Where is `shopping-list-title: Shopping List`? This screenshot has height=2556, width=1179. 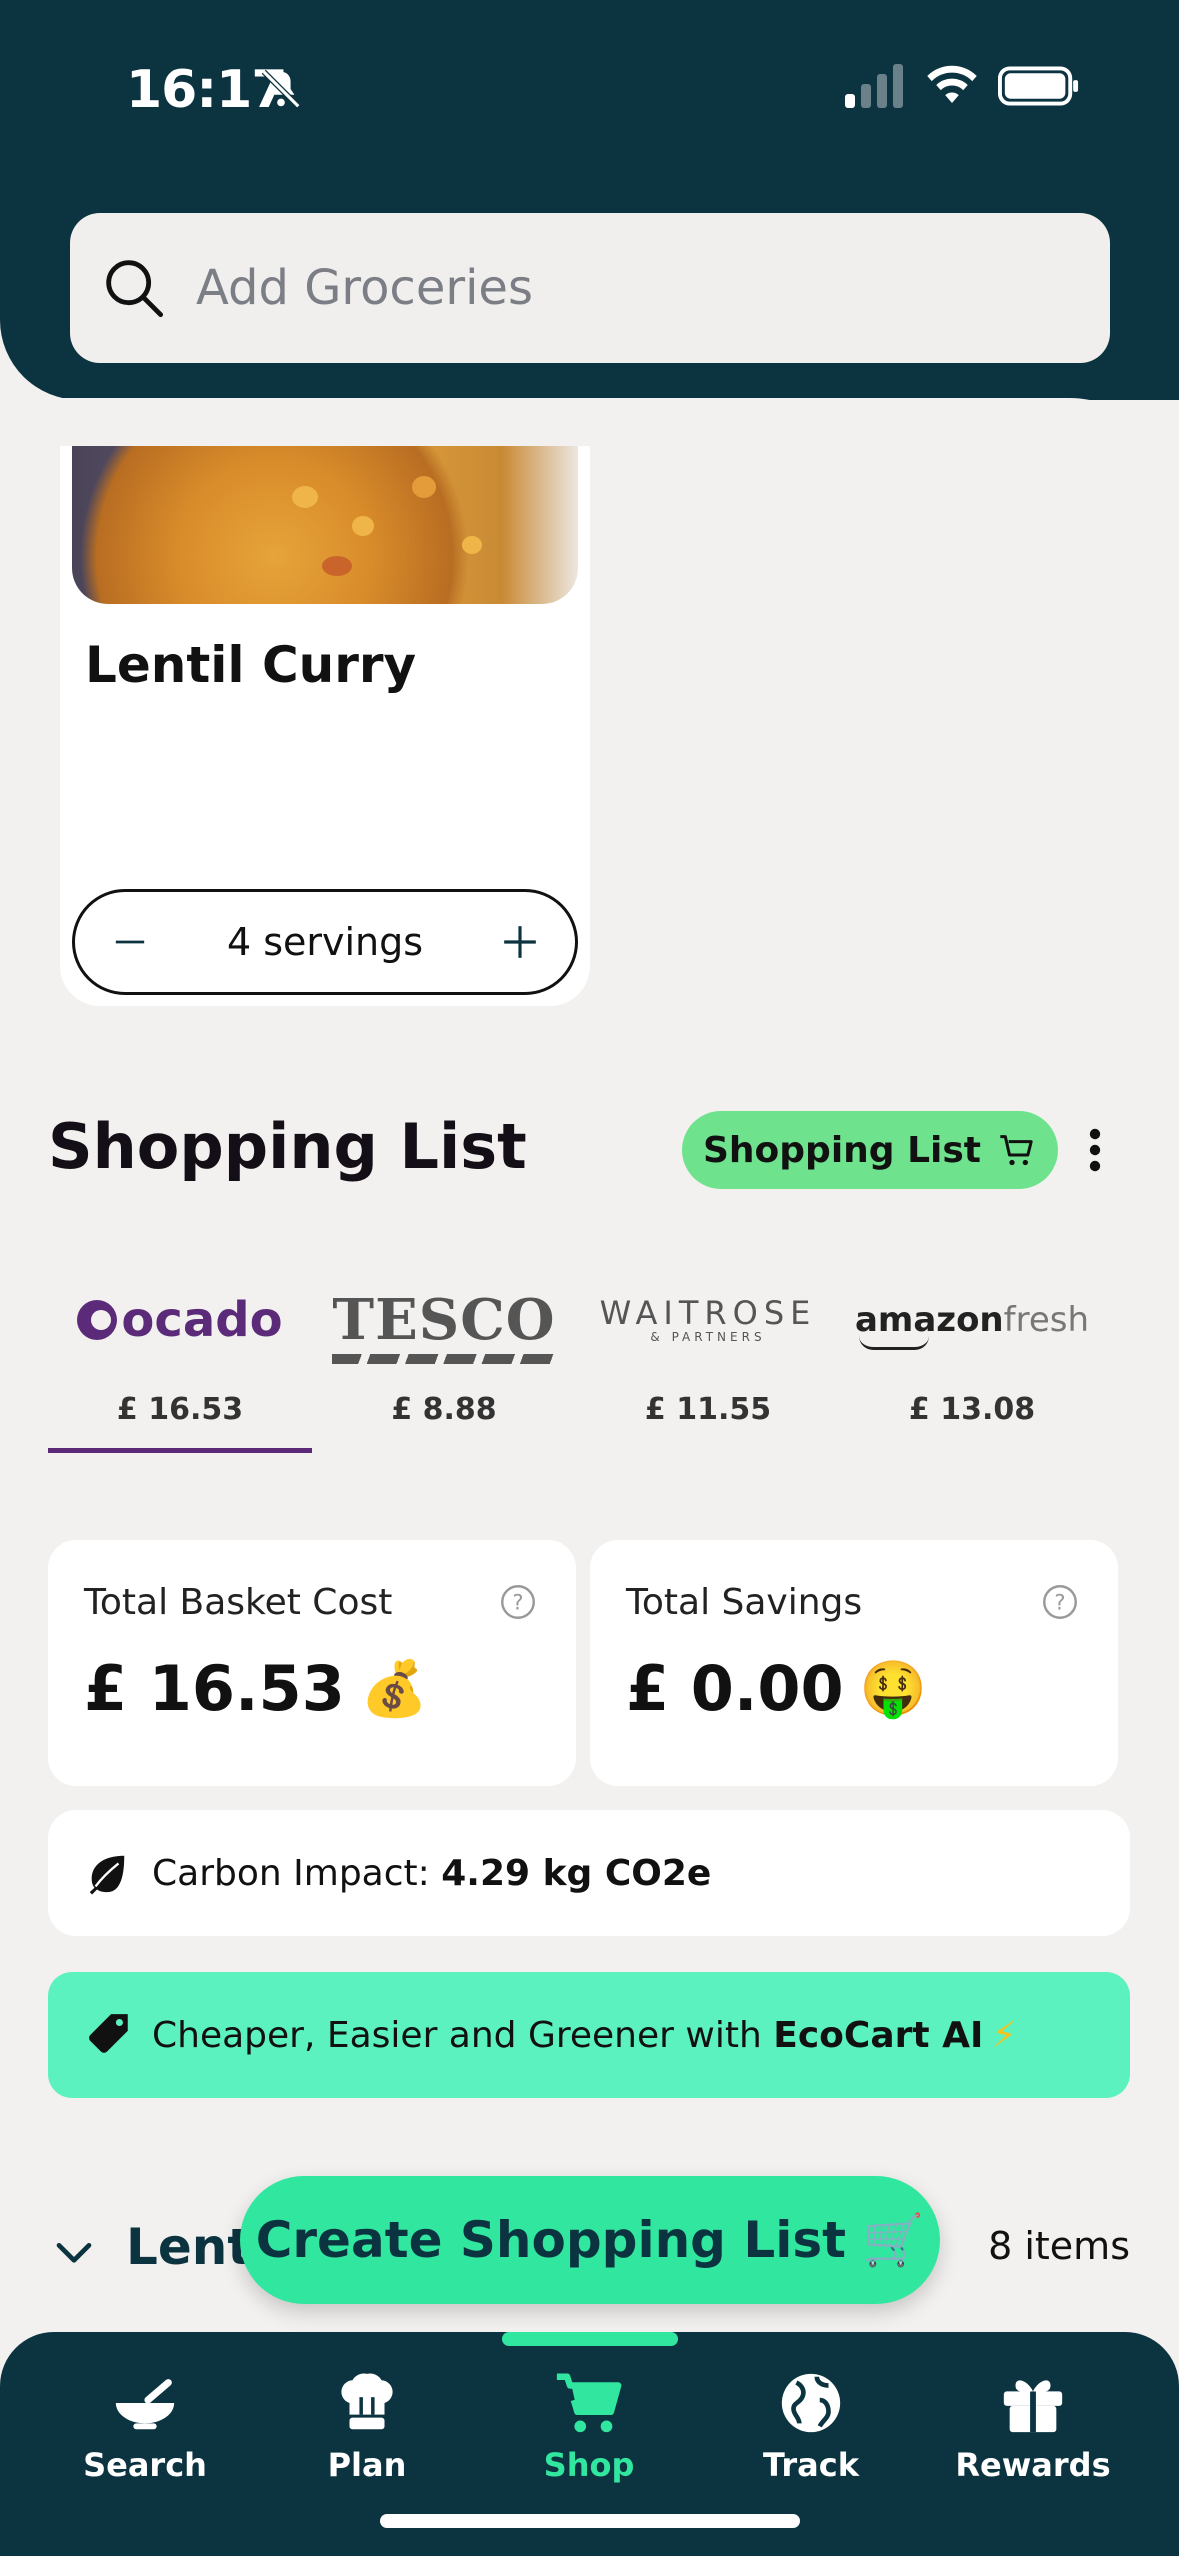
shopping-list-title: Shopping List is located at coordinates (287, 1146).